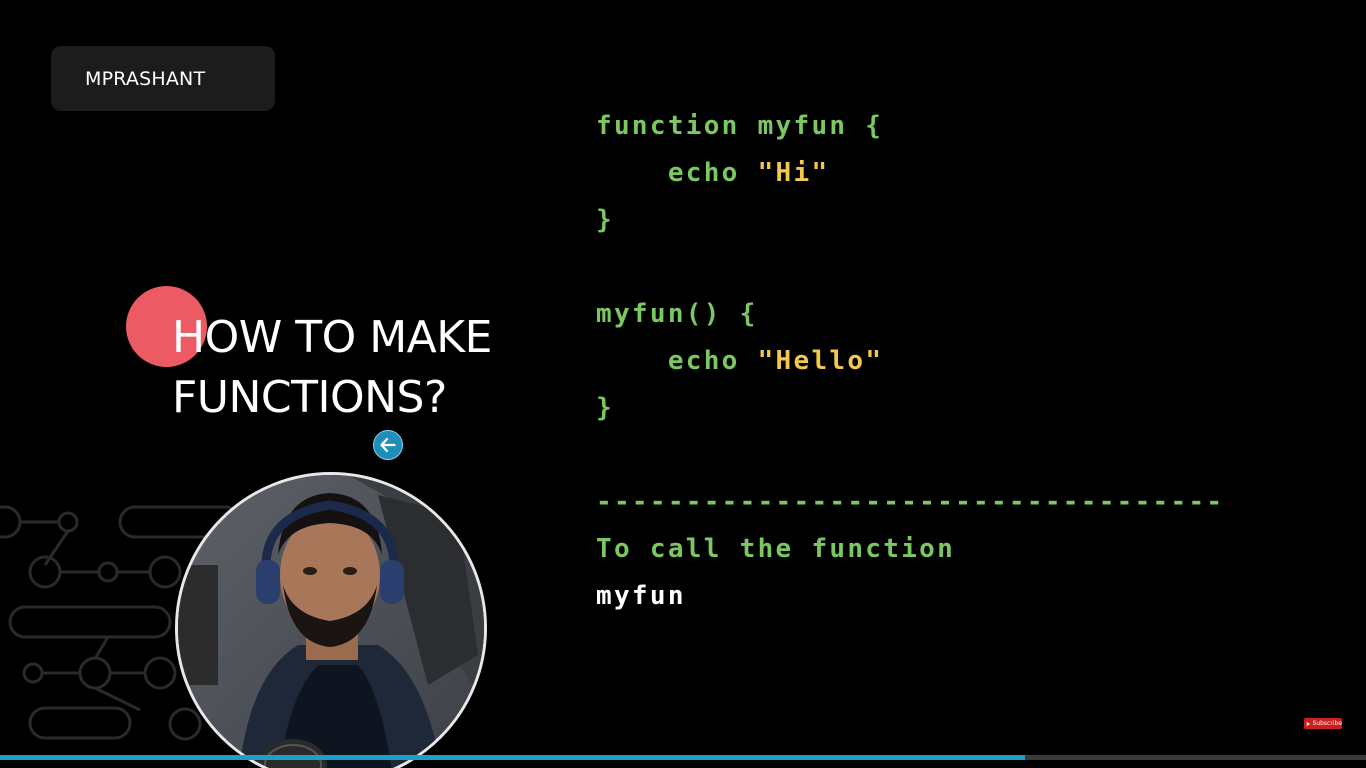 This screenshot has width=1366, height=768. I want to click on code-token: -----------------------------------, so click(910, 502).